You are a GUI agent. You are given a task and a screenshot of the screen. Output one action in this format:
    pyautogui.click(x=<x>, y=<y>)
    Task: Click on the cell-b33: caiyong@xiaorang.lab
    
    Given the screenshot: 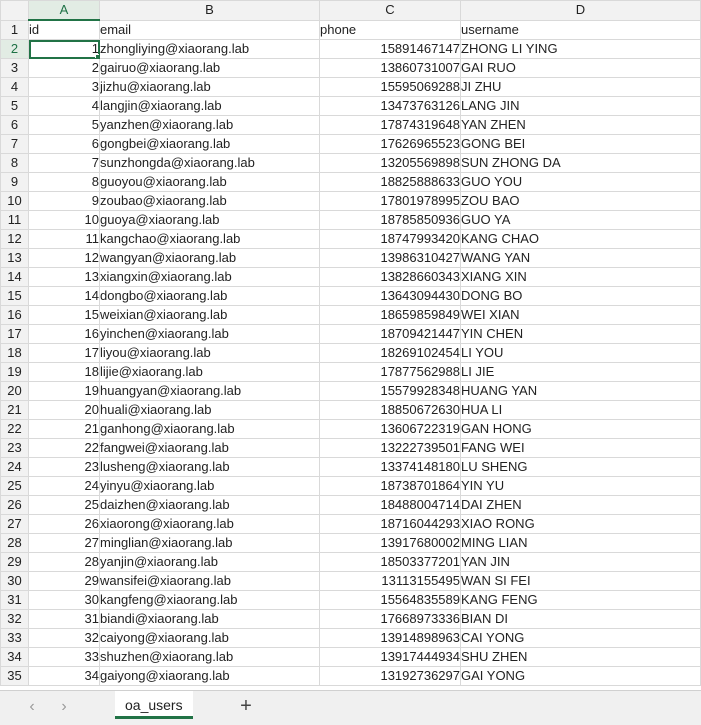 What is the action you would take?
    pyautogui.click(x=209, y=638)
    